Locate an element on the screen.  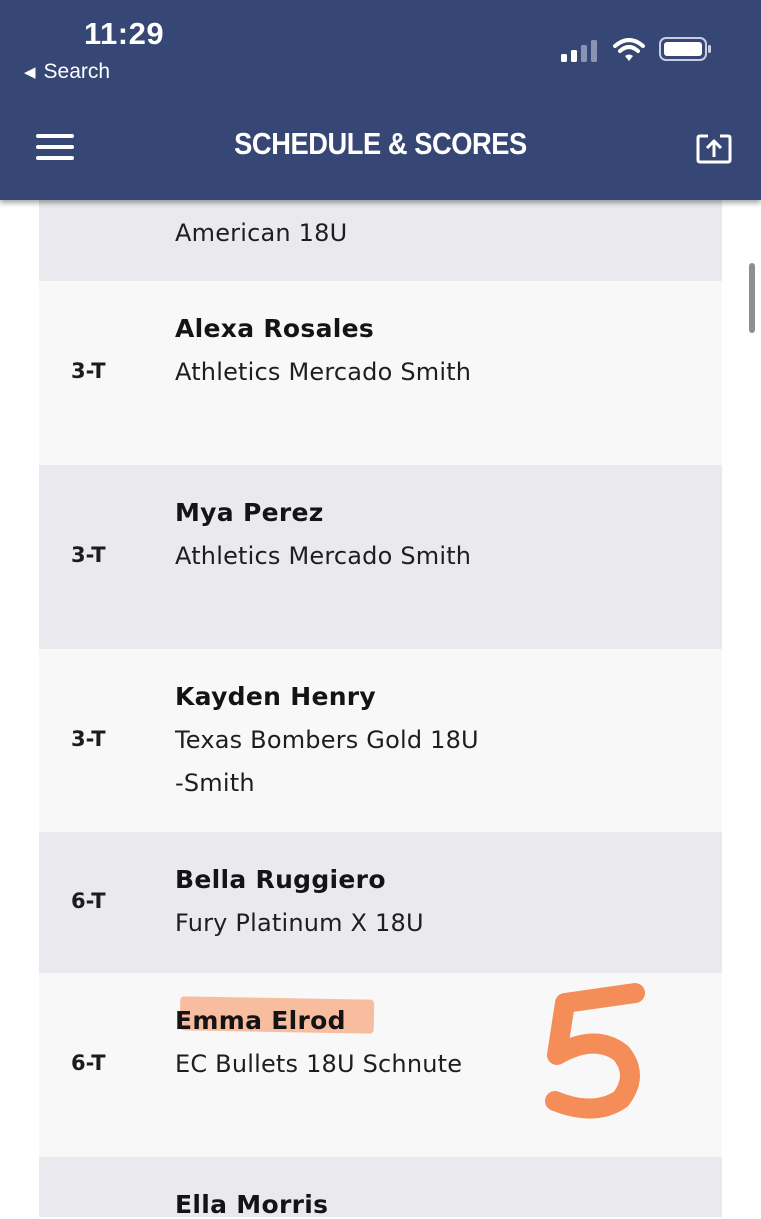
player-name: Mya Perez is located at coordinates (249, 512).